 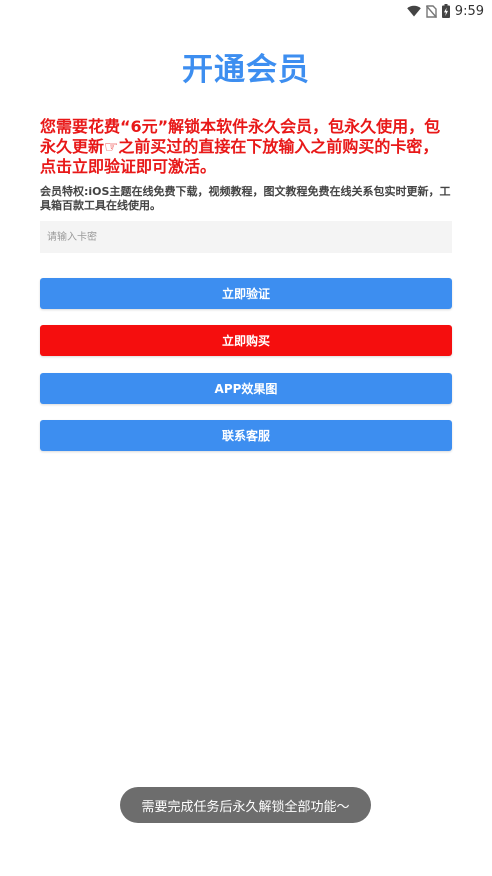 I want to click on buy-button-label: 立即购买, so click(x=245, y=341).